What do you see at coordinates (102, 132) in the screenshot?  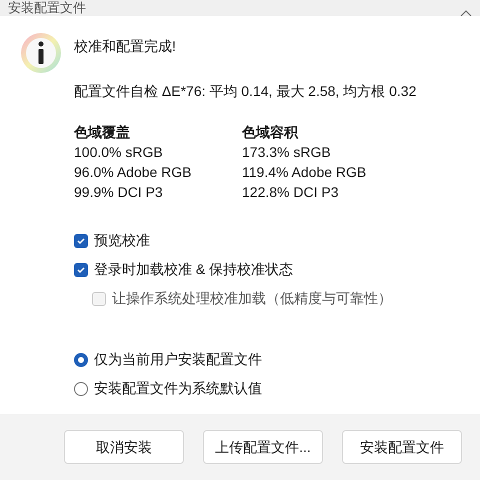 I see `column-heading: 色域覆盖` at bounding box center [102, 132].